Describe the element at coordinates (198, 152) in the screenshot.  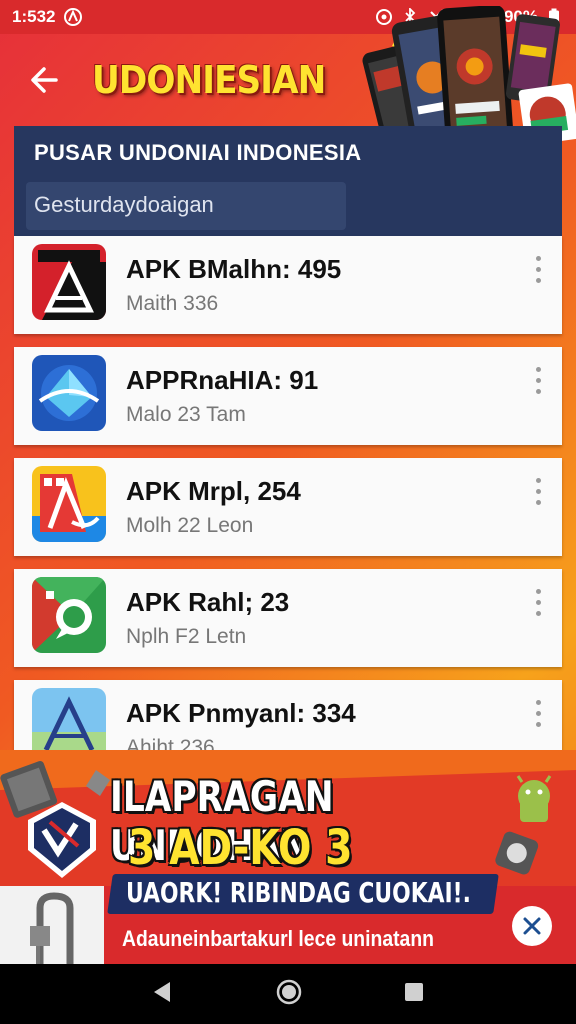
I see `page-subtitle: PUSAR UNDONIAI INDONESIA` at that location.